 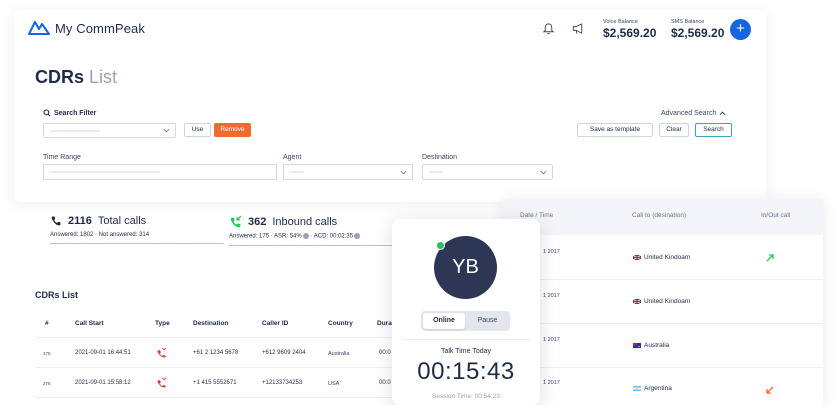 I want to click on inbound-acd: ACD: 00:02:35, so click(x=333, y=236).